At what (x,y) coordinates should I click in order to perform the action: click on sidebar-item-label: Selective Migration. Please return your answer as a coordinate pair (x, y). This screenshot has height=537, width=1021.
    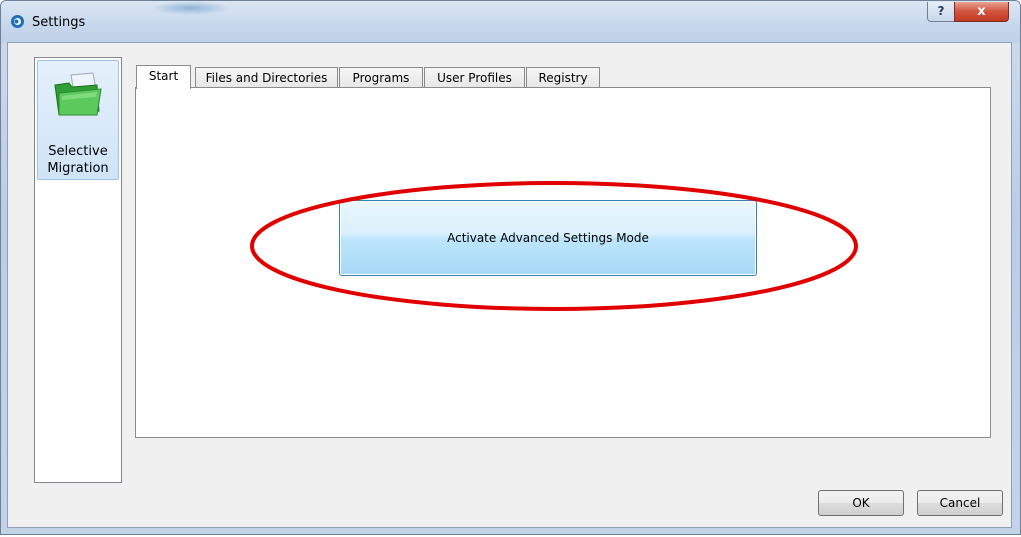
    Looking at the image, I should click on (78, 160).